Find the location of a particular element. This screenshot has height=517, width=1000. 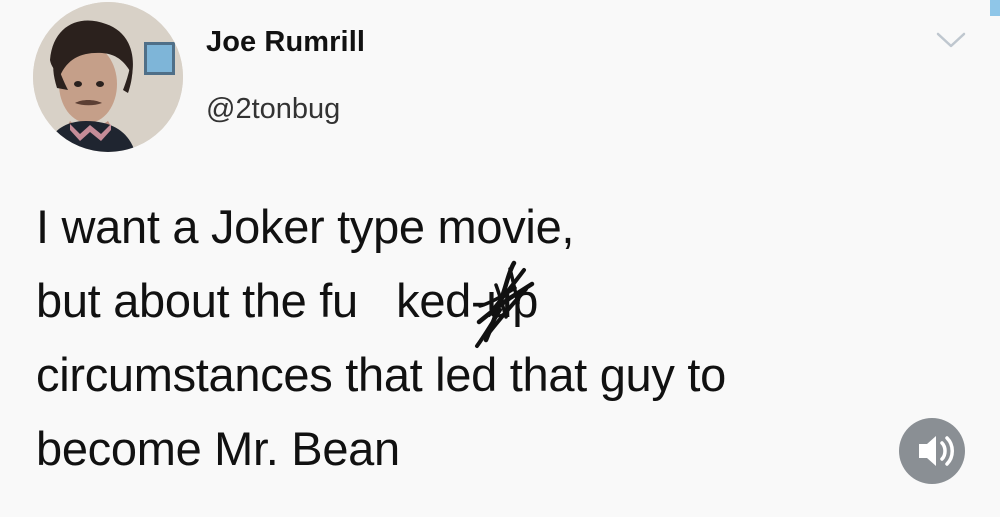

chevron-down-icon is located at coordinates (951, 40).